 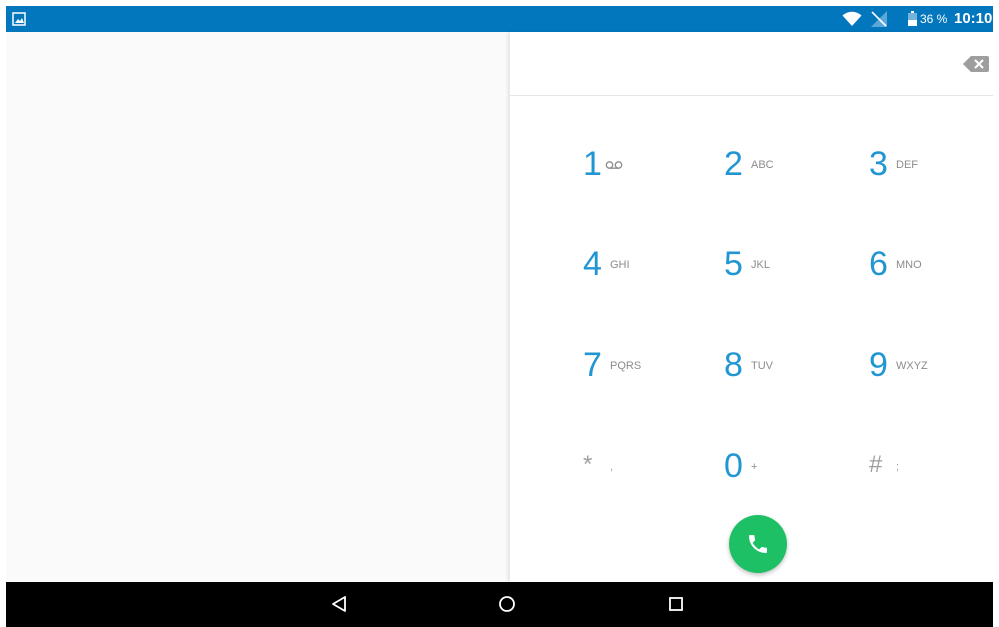 I want to click on key-letters: MNO, so click(x=909, y=265).